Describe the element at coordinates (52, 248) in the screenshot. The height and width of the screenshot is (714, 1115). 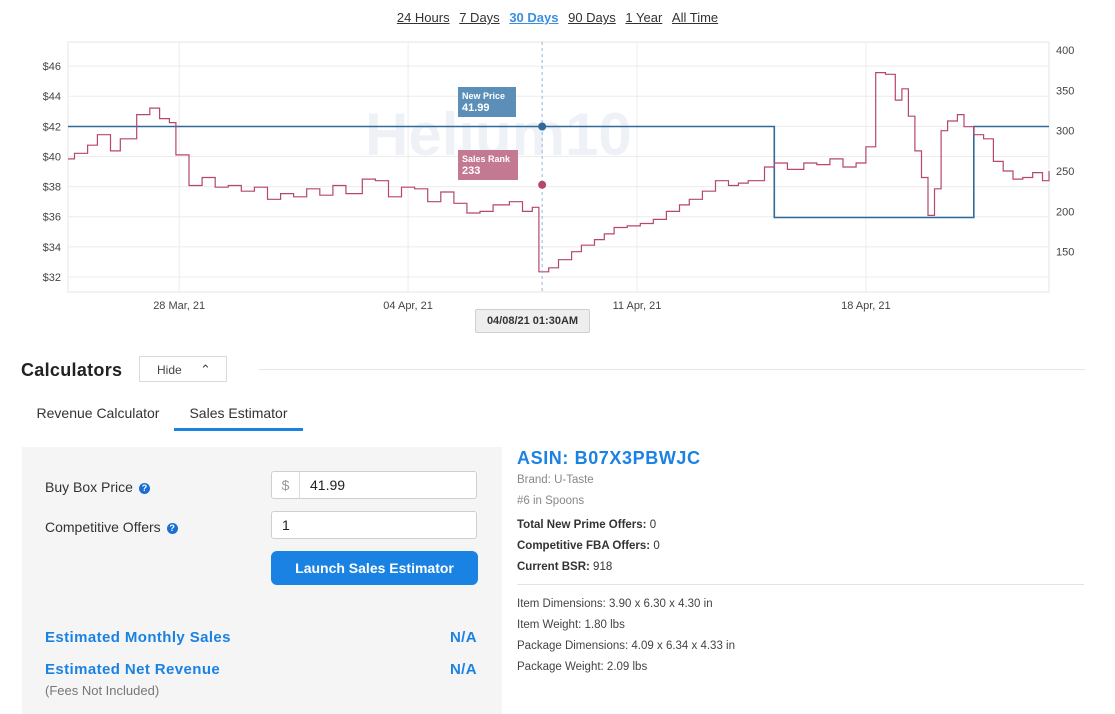
I see `y-left-tick-label: $34` at that location.